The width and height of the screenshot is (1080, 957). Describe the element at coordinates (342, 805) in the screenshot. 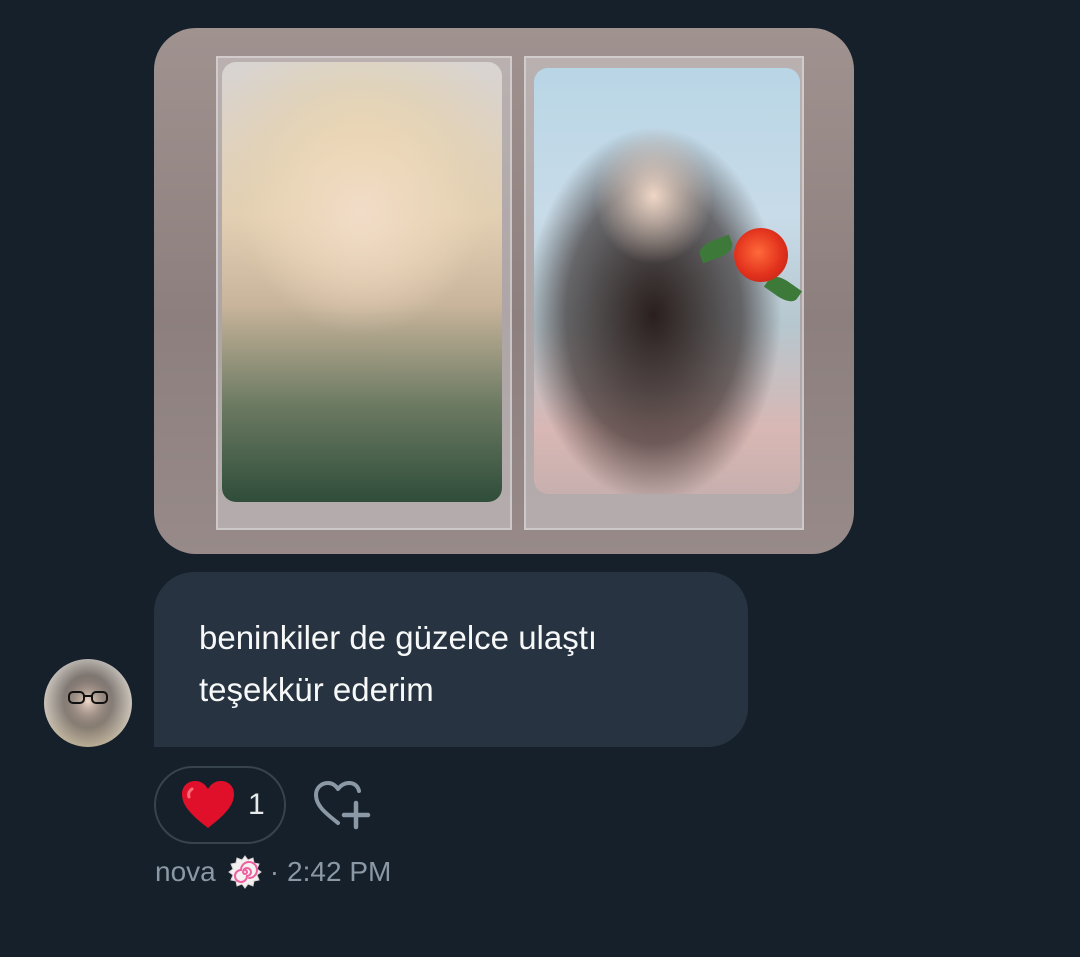

I see `add-reaction-button` at that location.